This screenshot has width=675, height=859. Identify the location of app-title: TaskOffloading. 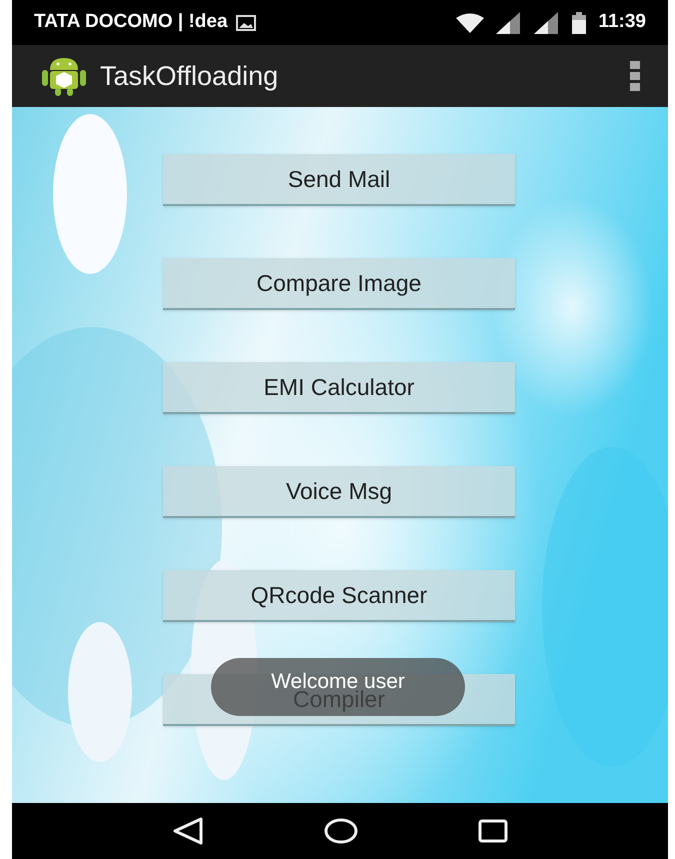
(189, 76).